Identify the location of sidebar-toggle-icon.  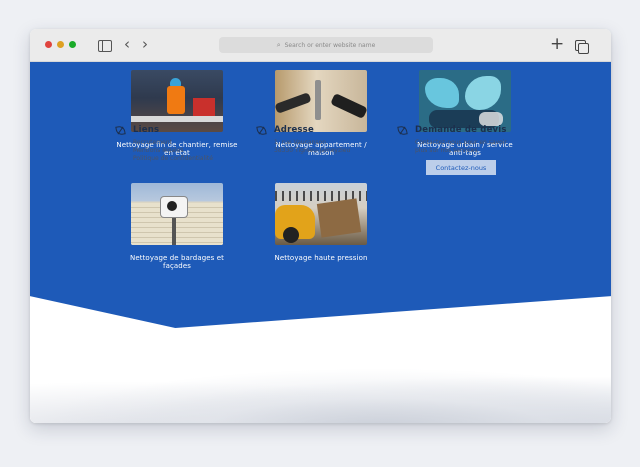
(105, 46).